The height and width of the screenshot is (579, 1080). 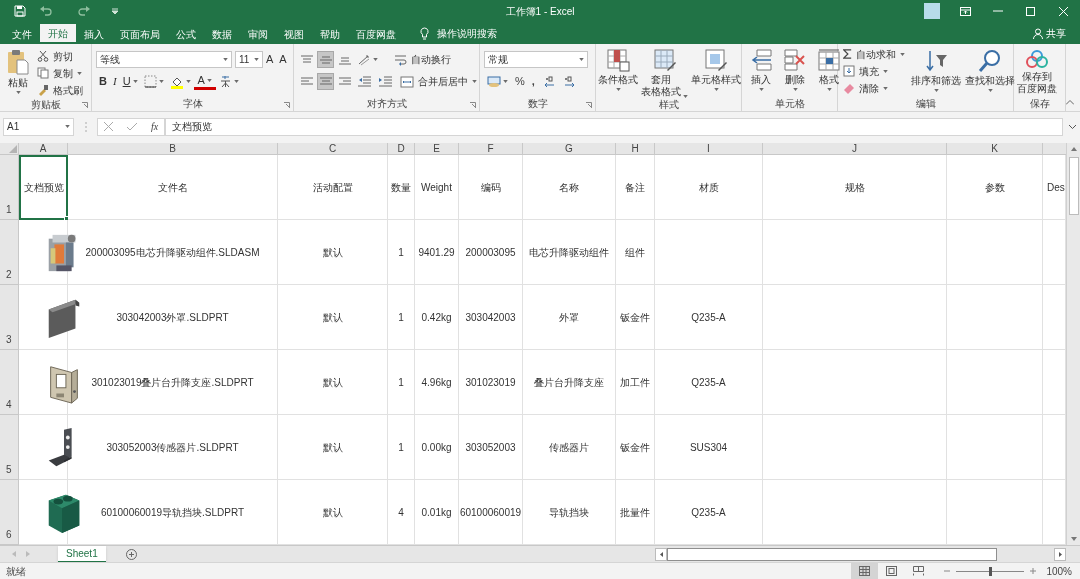 I want to click on save-icon, so click(x=20, y=11).